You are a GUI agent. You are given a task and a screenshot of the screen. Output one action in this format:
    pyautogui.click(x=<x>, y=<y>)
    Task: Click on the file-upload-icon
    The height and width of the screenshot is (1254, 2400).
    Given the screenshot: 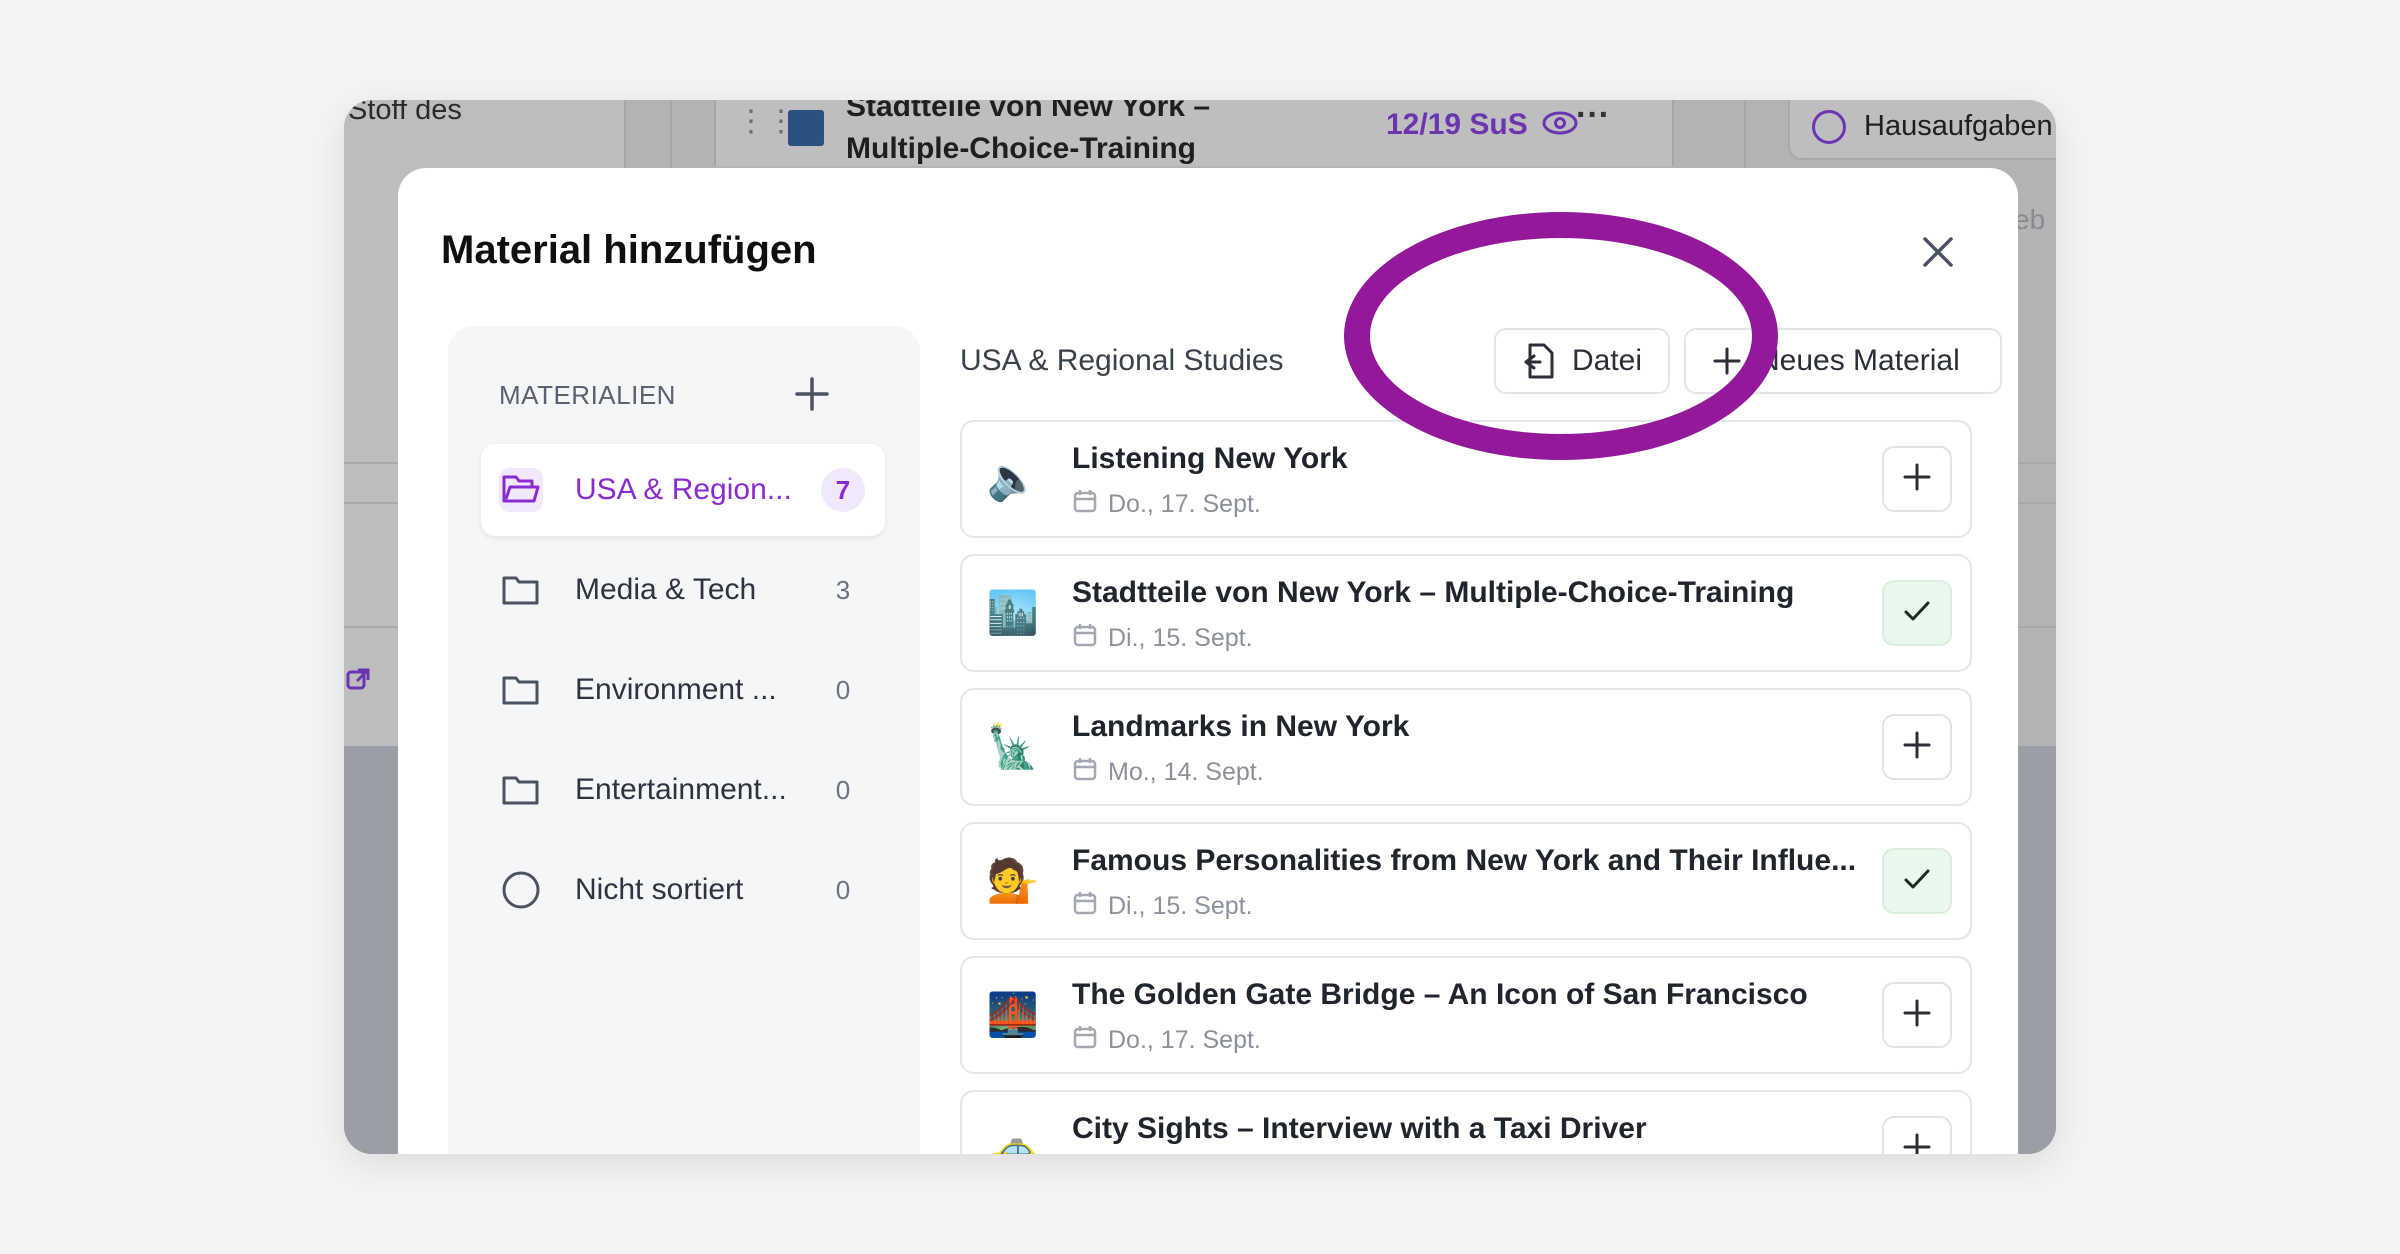 What is the action you would take?
    pyautogui.click(x=1539, y=361)
    